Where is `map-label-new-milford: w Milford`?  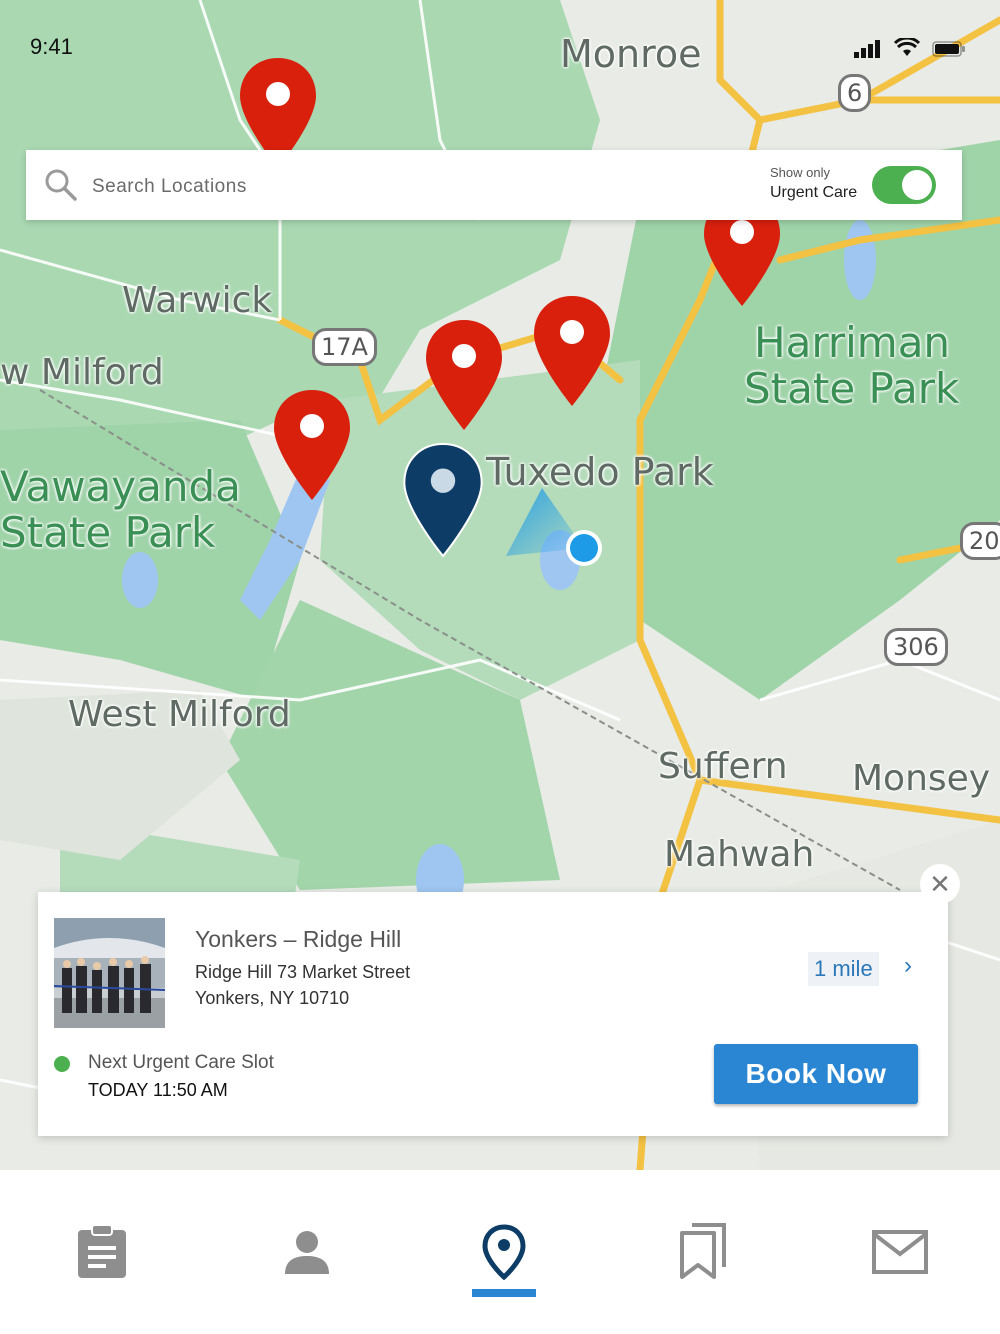 map-label-new-milford: w Milford is located at coordinates (82, 372).